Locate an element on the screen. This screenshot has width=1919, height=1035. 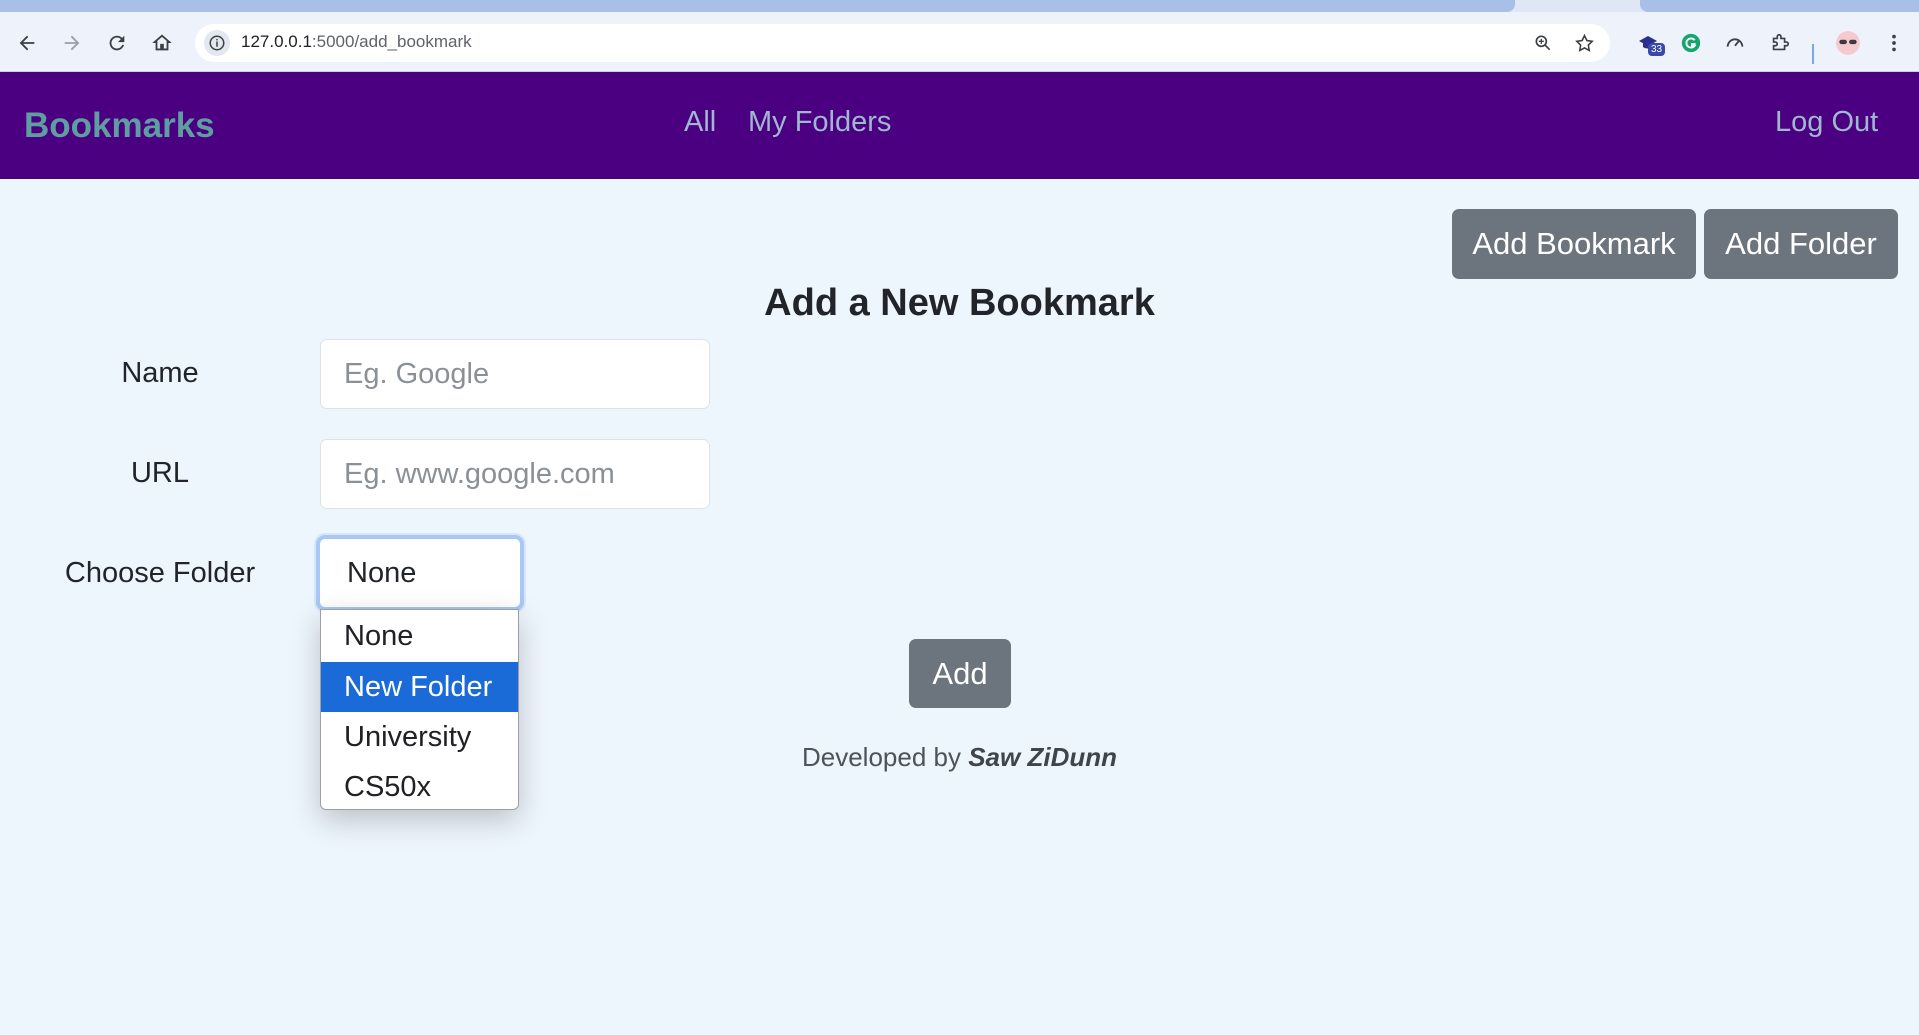
folder-select: None is located at coordinates (420, 573).